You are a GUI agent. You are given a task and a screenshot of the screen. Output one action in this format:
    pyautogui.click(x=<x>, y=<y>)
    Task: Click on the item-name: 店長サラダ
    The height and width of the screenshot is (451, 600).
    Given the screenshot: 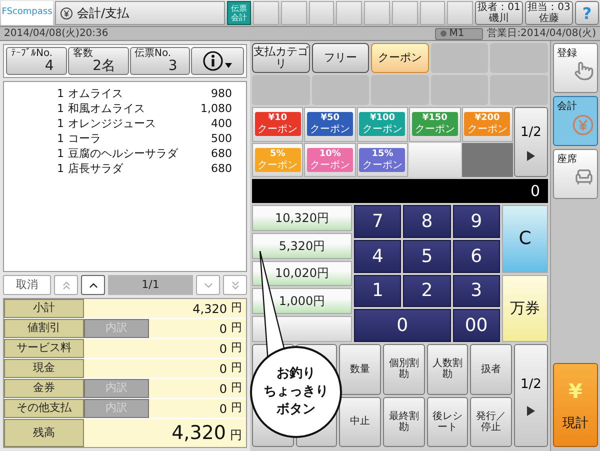 What is the action you would take?
    pyautogui.click(x=96, y=168)
    